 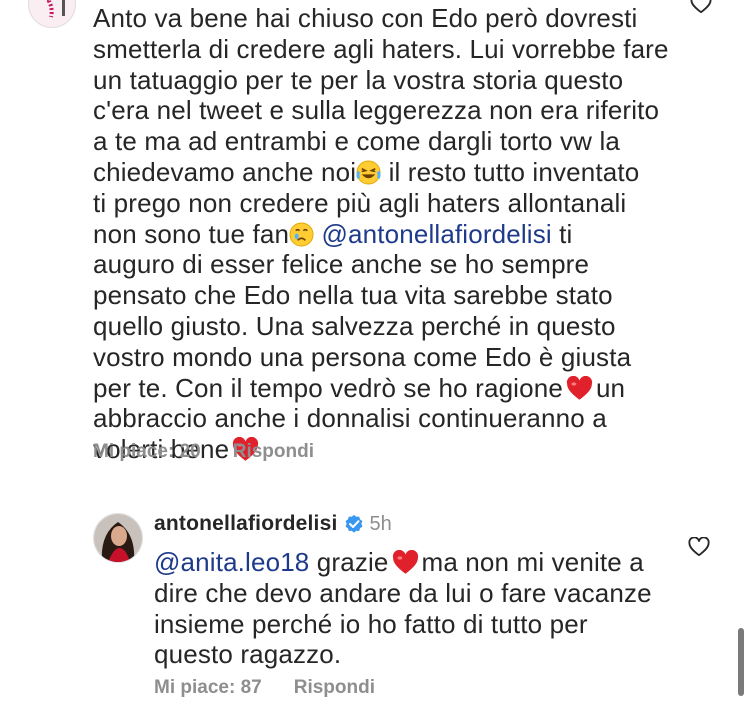 I want to click on crying-emoji-icon, so click(x=301, y=234).